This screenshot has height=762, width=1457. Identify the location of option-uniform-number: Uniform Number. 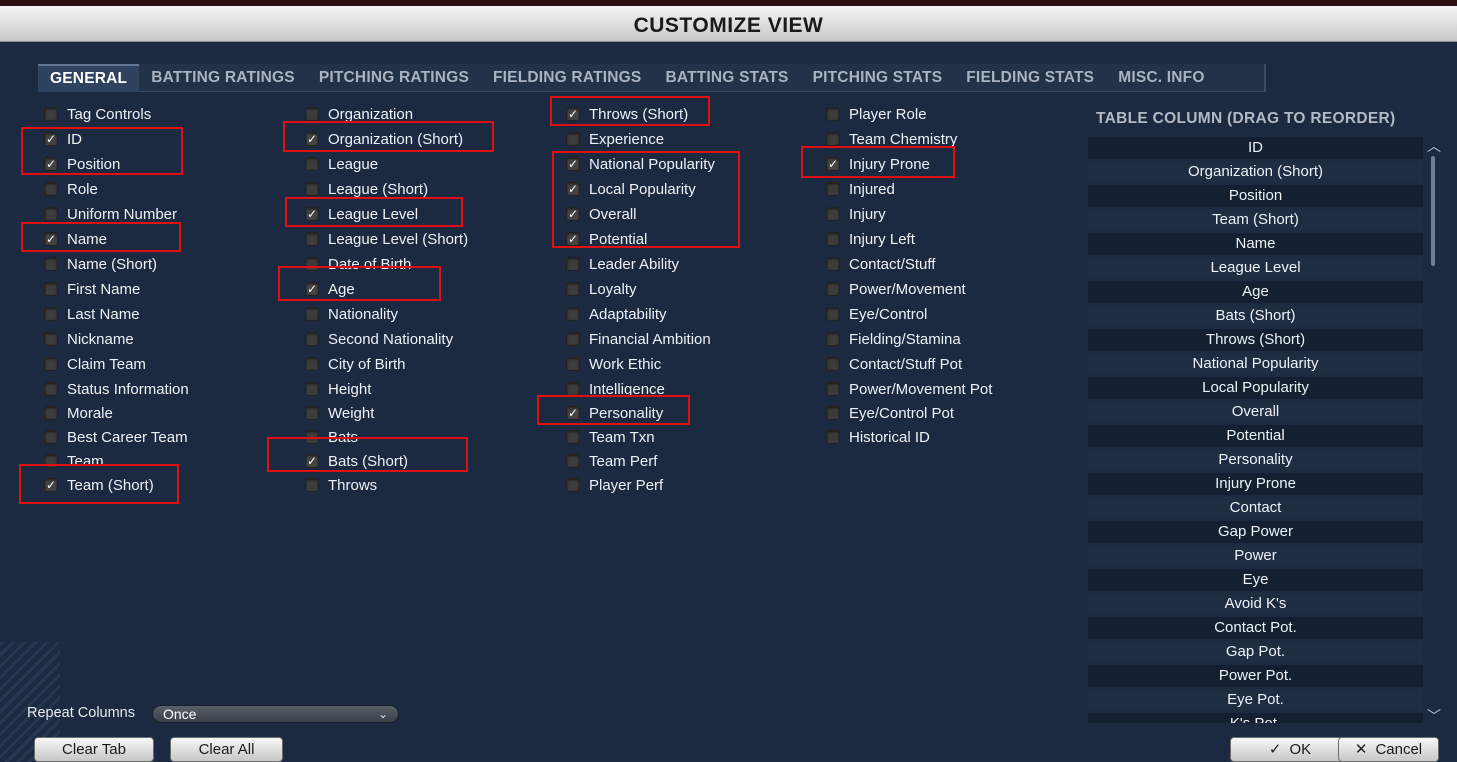
(110, 214).